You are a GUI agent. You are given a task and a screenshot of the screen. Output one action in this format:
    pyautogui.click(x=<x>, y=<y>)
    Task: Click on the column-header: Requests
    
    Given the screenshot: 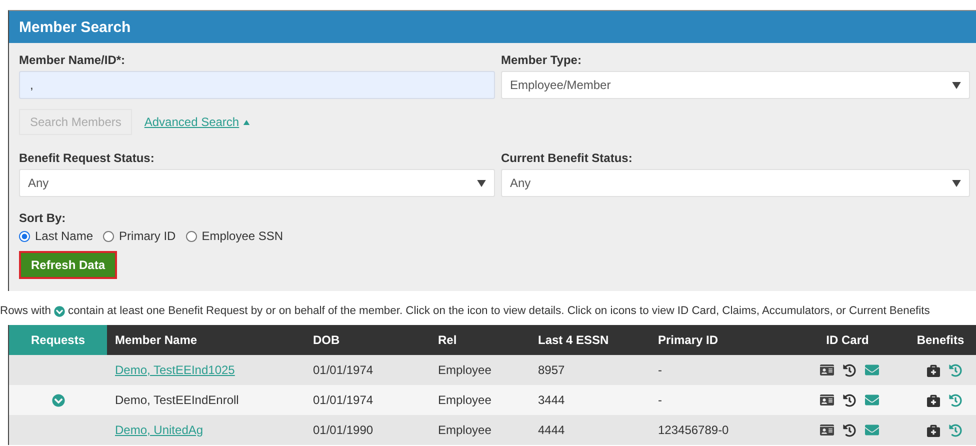 What is the action you would take?
    pyautogui.click(x=58, y=340)
    